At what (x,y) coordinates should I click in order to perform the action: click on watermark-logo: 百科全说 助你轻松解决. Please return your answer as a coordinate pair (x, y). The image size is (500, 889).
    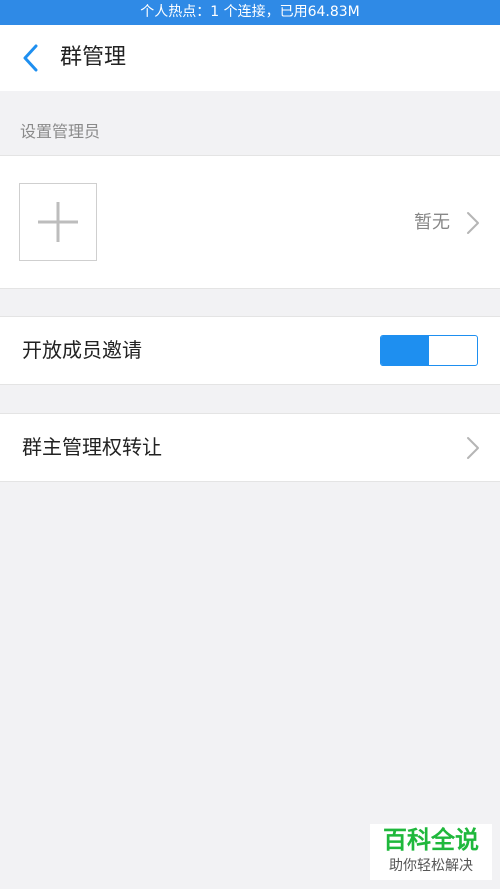
    Looking at the image, I should click on (431, 852).